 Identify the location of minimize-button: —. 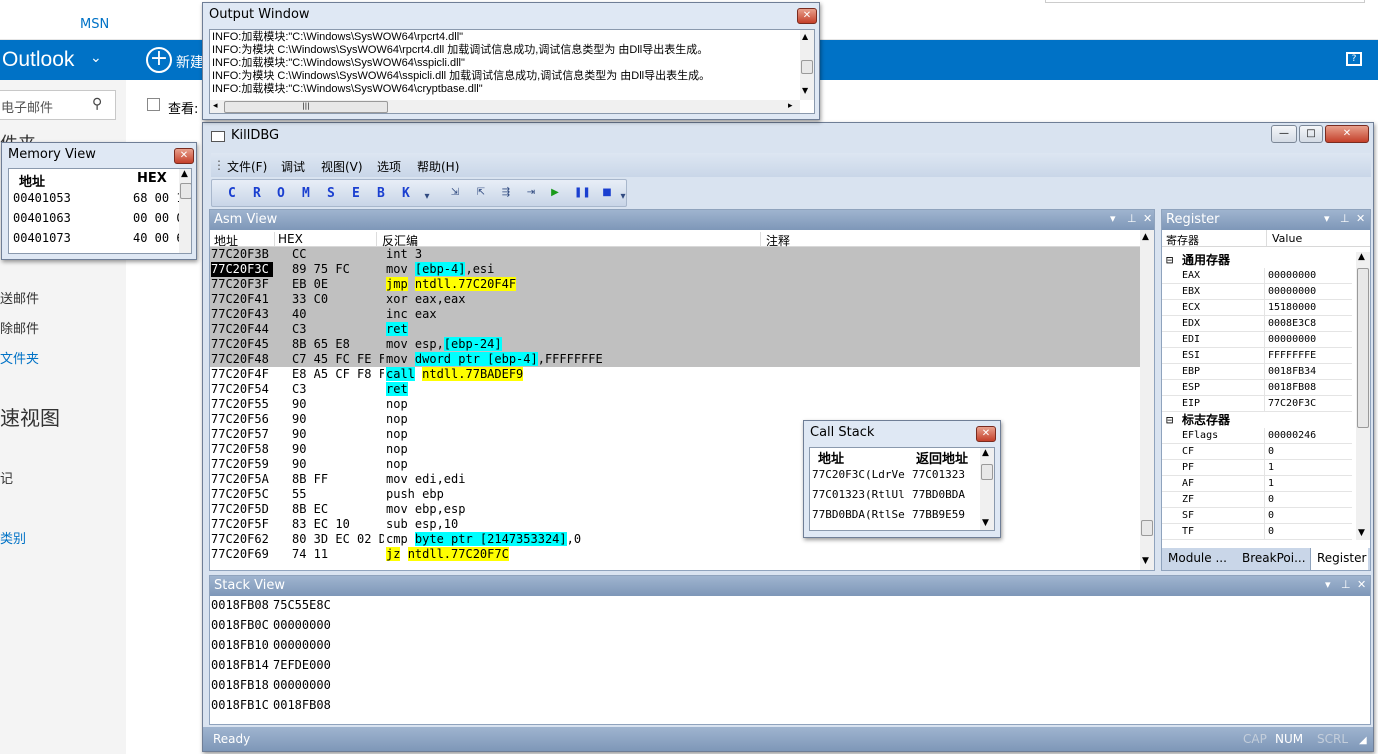
(1284, 134).